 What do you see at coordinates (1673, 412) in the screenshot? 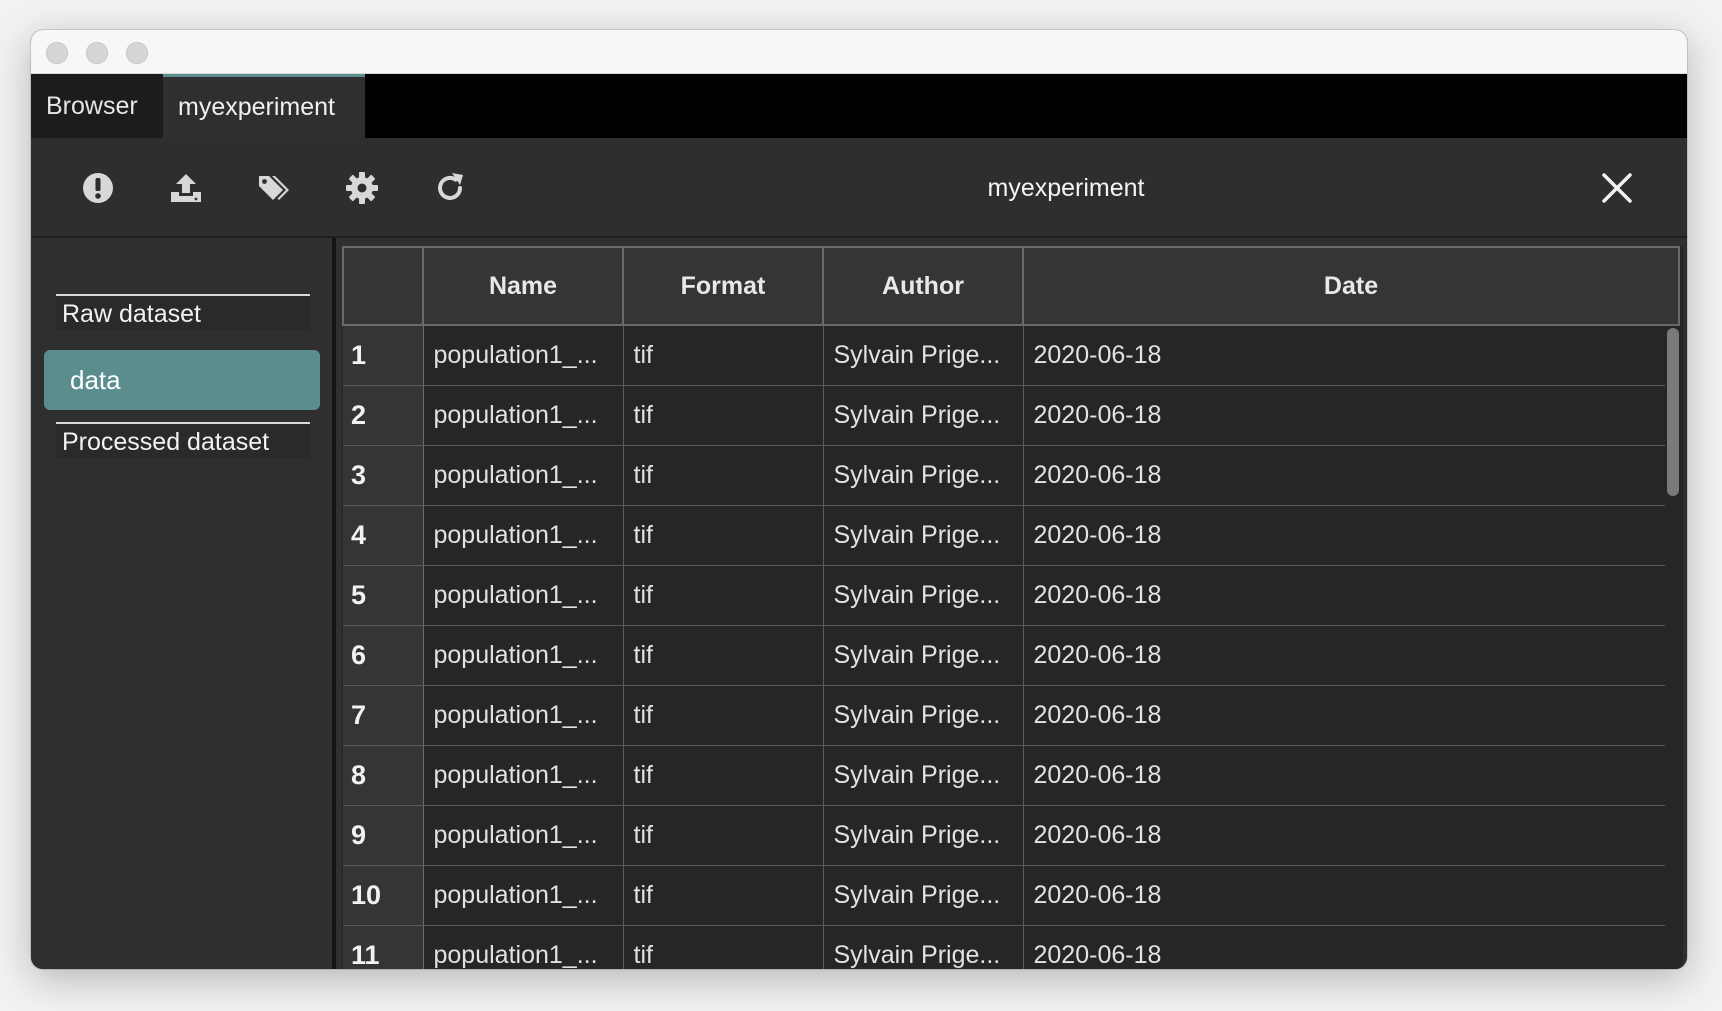
I see `table-scrollbar-thumb` at bounding box center [1673, 412].